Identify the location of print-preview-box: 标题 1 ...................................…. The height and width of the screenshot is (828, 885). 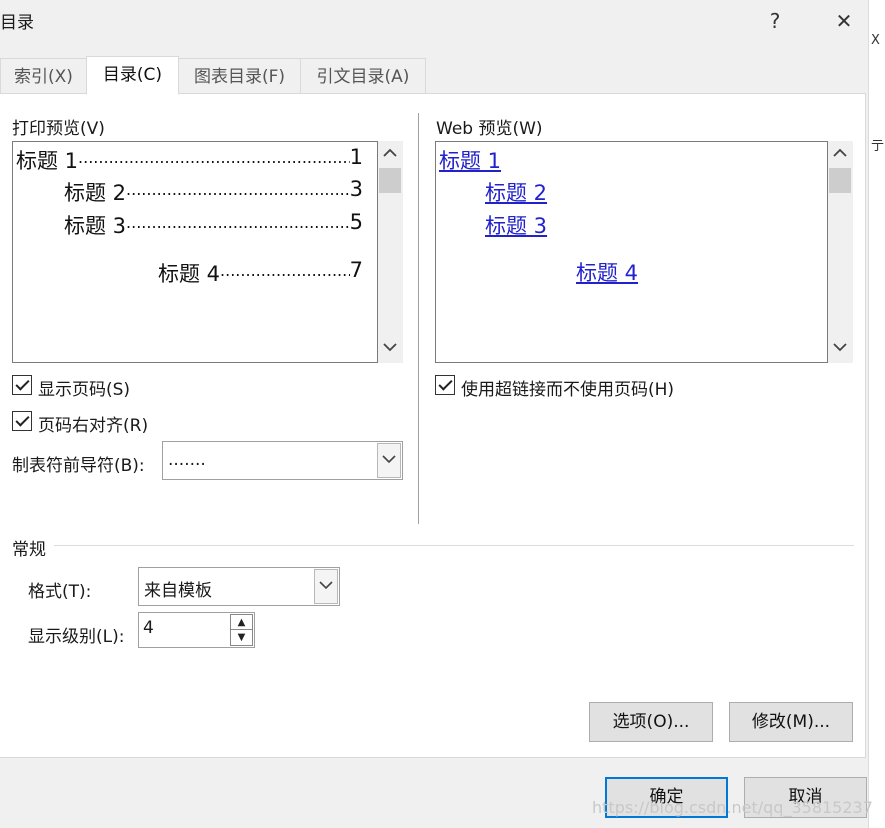
(195, 252).